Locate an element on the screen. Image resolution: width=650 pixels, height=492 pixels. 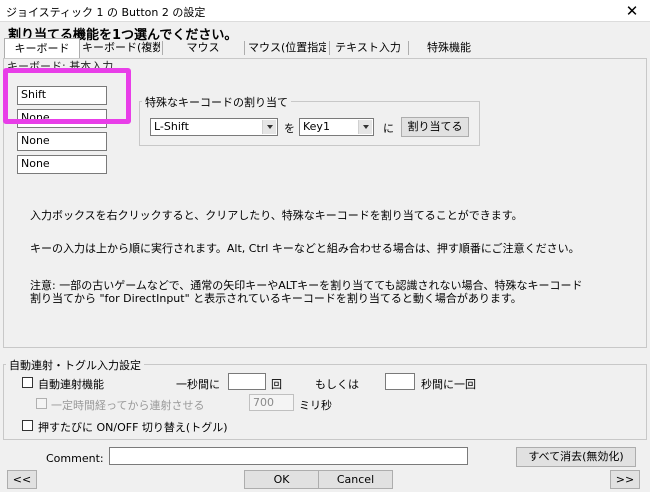
cancel-button: Cancel is located at coordinates (355, 479).